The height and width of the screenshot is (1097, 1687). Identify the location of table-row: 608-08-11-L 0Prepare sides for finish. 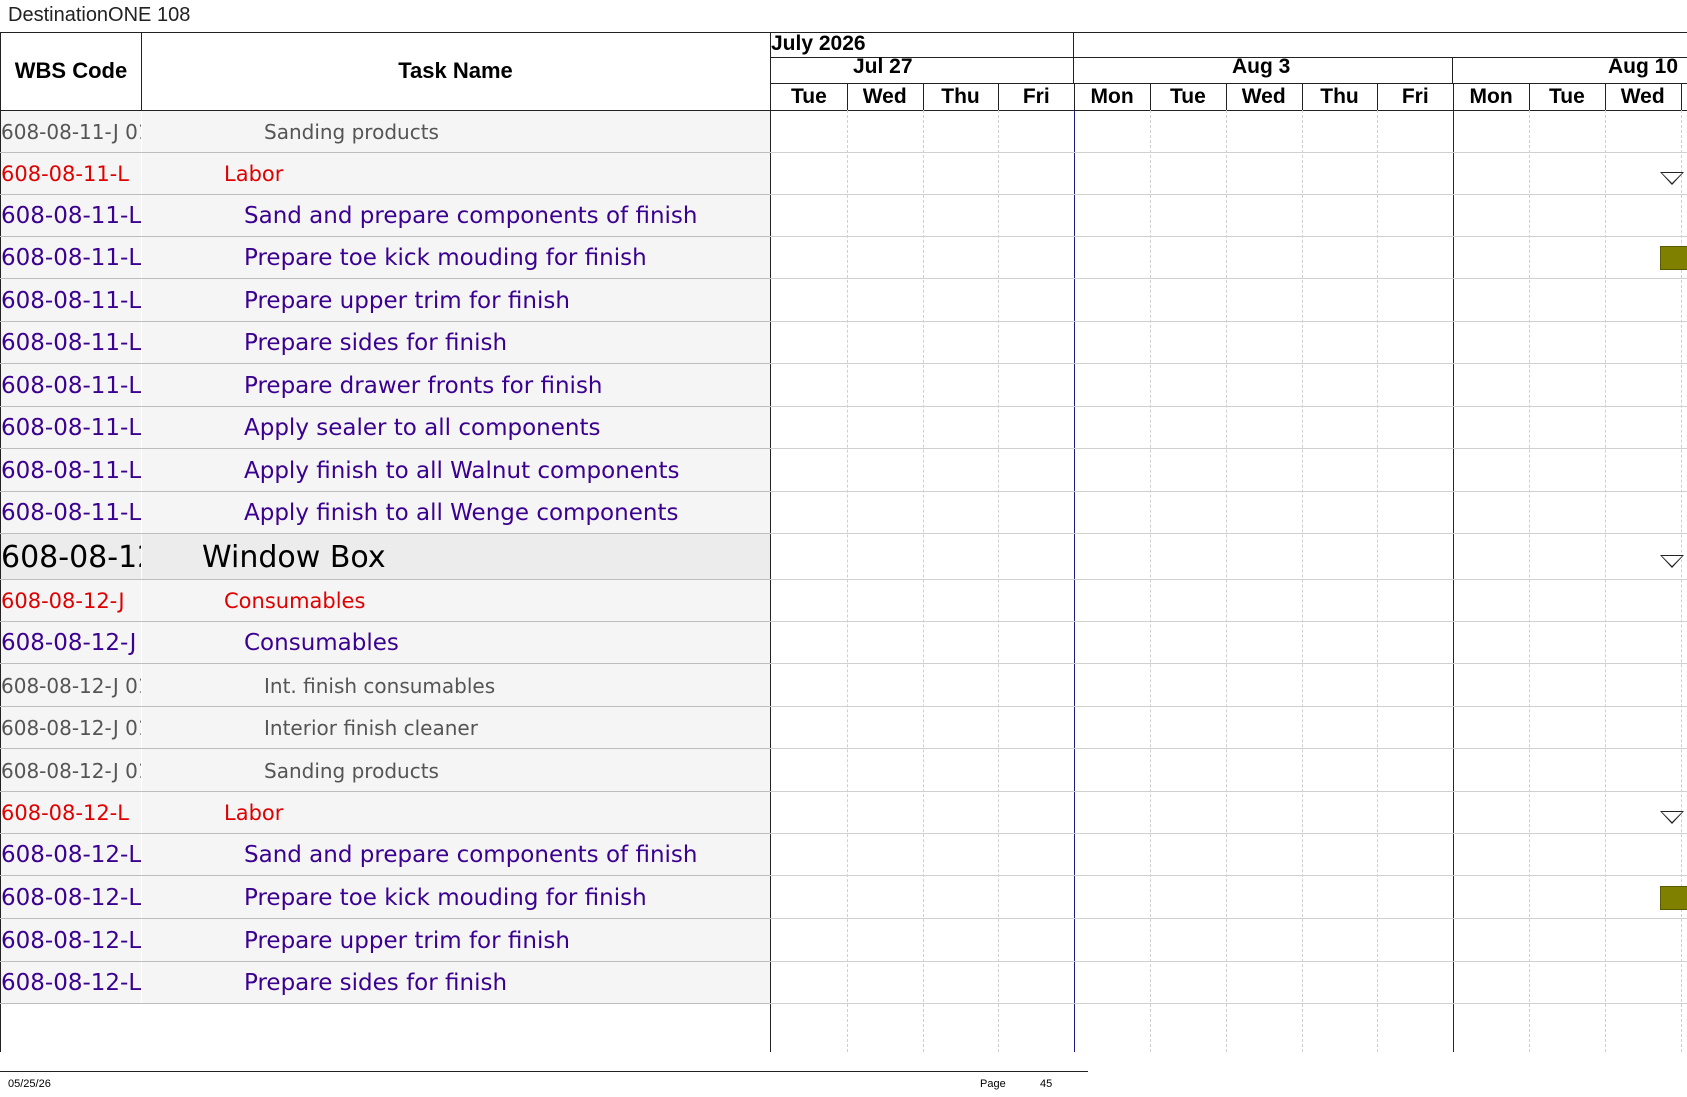
(843, 343).